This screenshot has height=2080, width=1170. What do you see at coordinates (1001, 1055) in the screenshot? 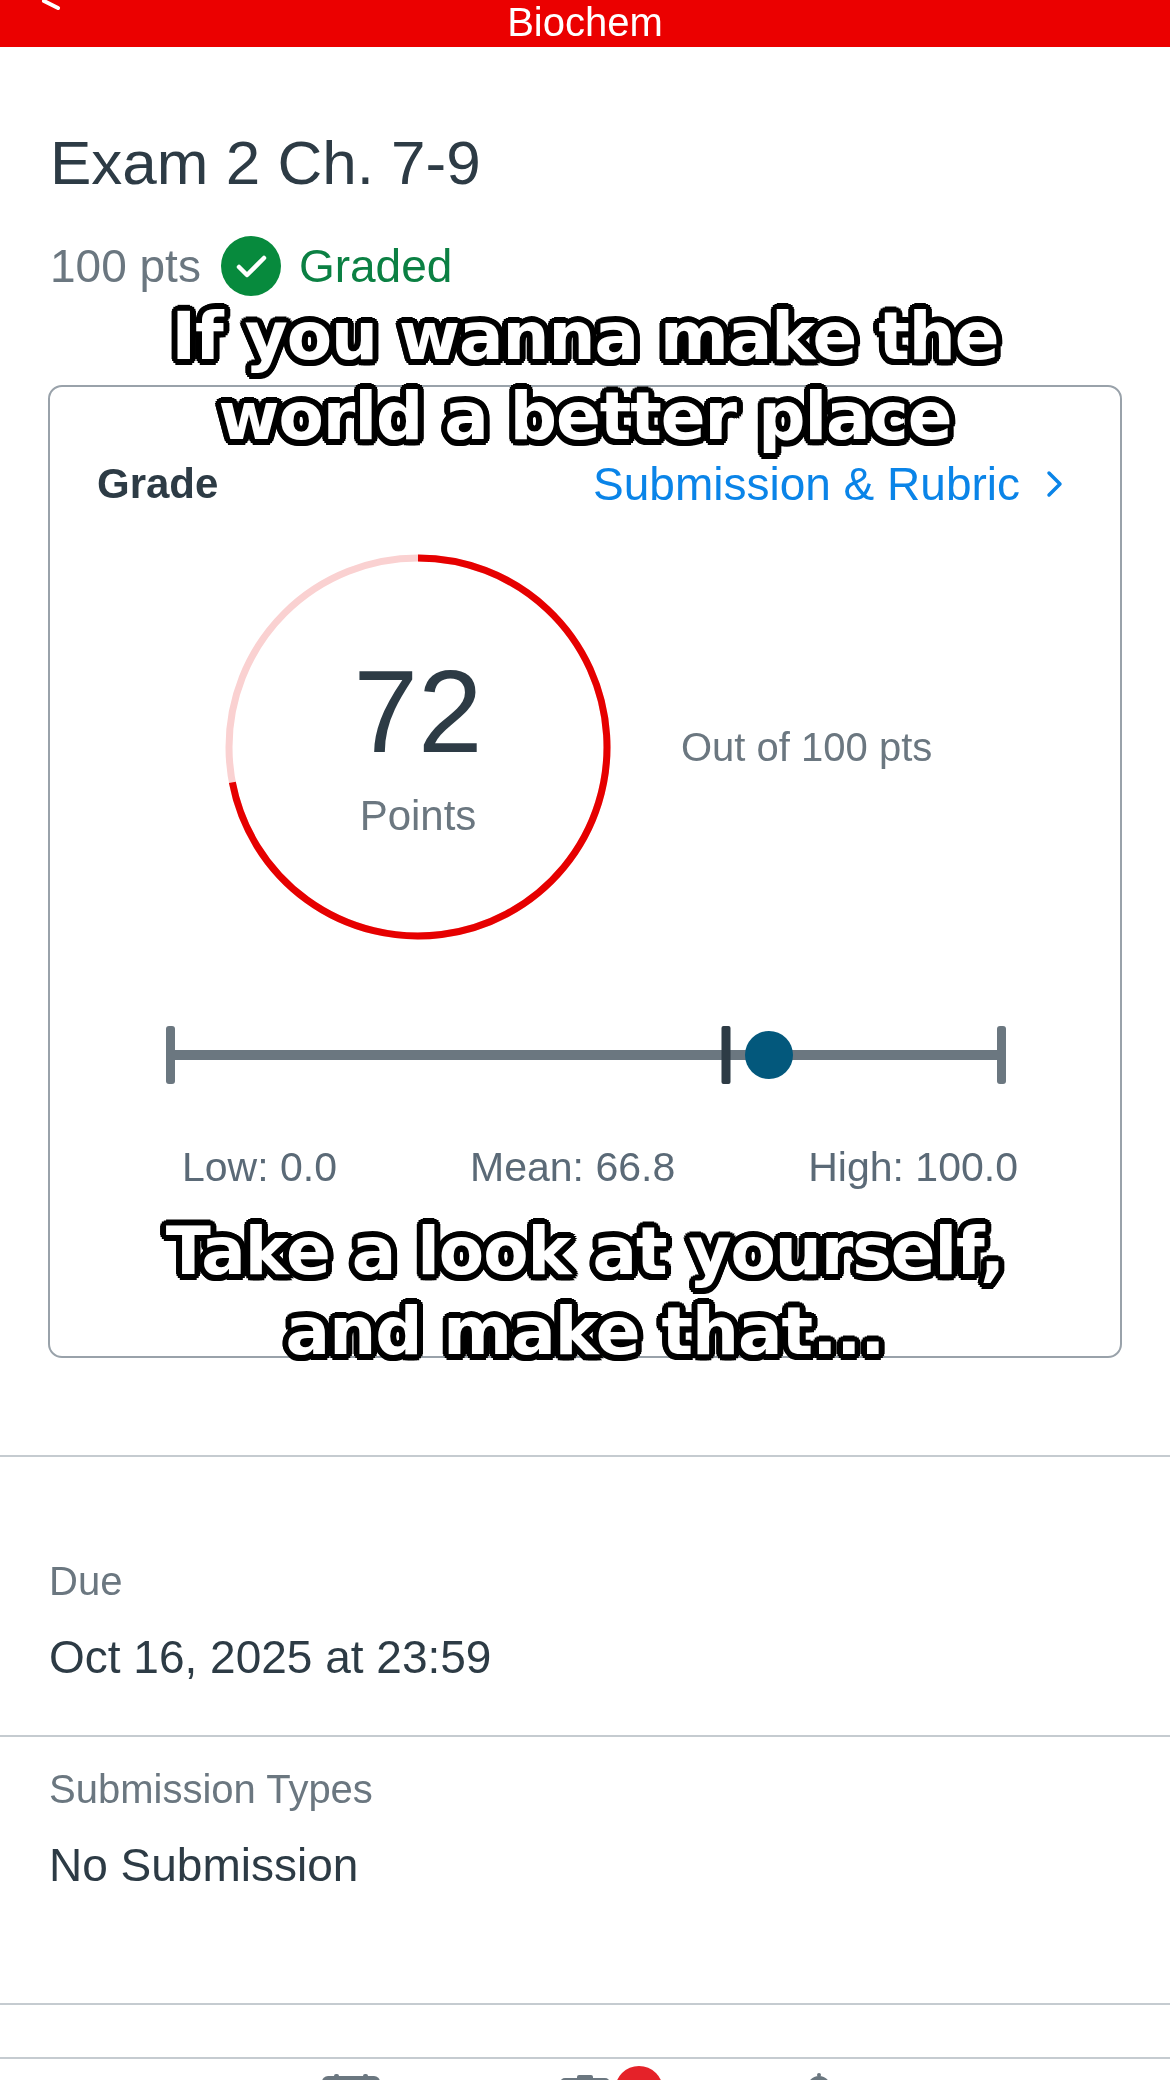
I see `range-high-tick` at bounding box center [1001, 1055].